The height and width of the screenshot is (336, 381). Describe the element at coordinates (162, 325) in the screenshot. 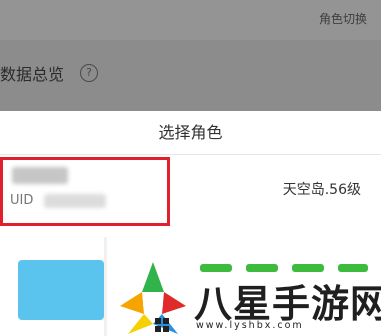

I see `windows-icon` at that location.